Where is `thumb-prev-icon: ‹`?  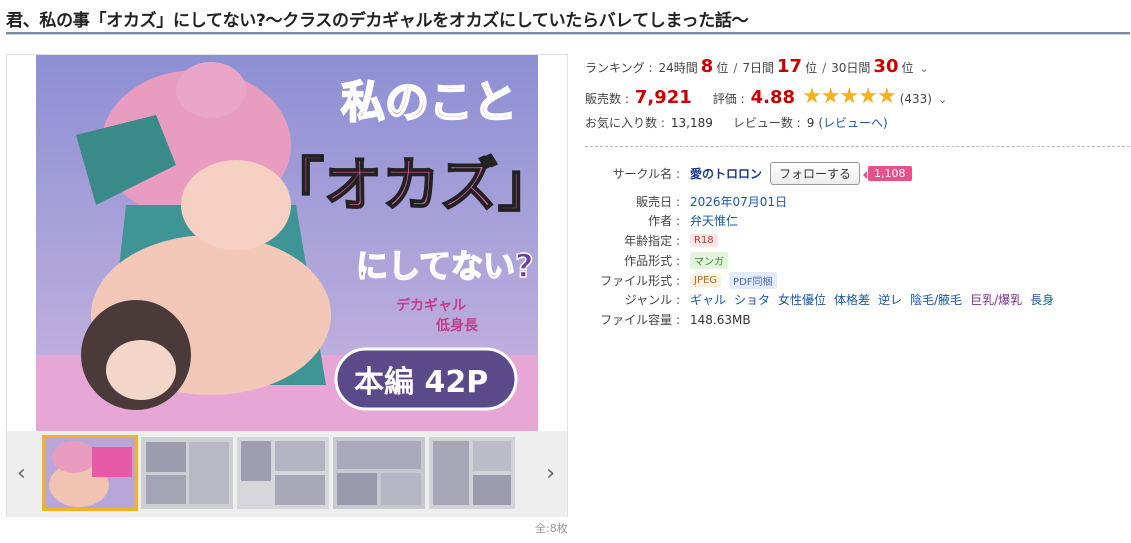
thumb-prev-icon: ‹ is located at coordinates (21, 473).